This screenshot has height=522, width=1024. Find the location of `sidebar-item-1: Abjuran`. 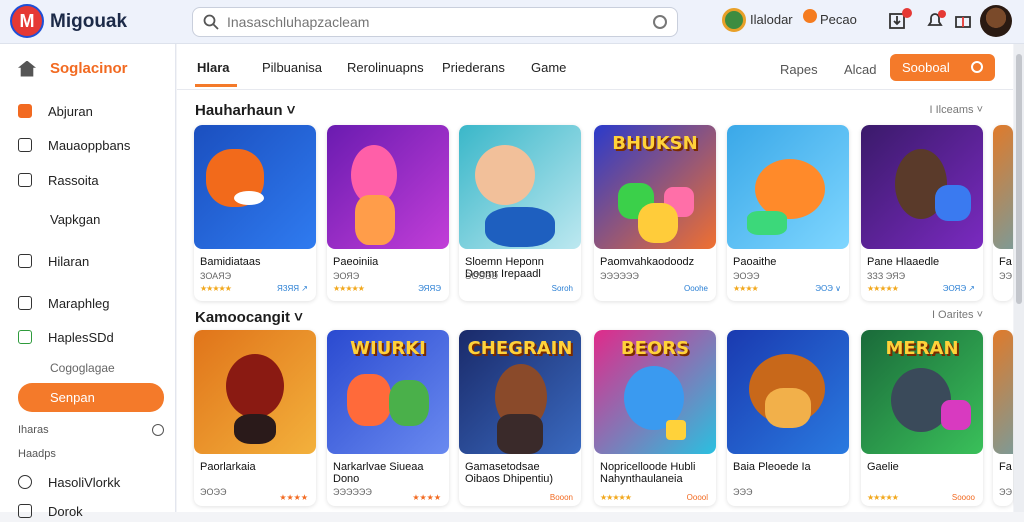

sidebar-item-1: Abjuran is located at coordinates (55, 111).